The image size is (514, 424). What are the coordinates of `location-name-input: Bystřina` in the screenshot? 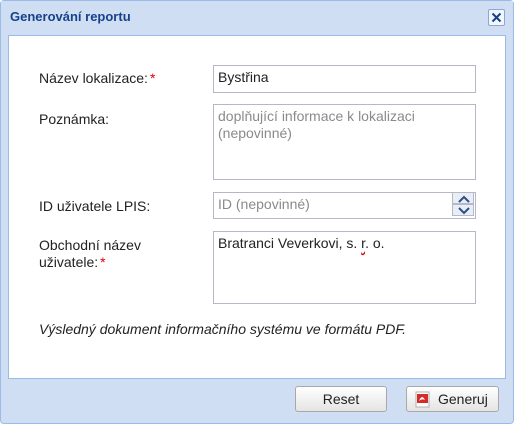 It's located at (344, 79).